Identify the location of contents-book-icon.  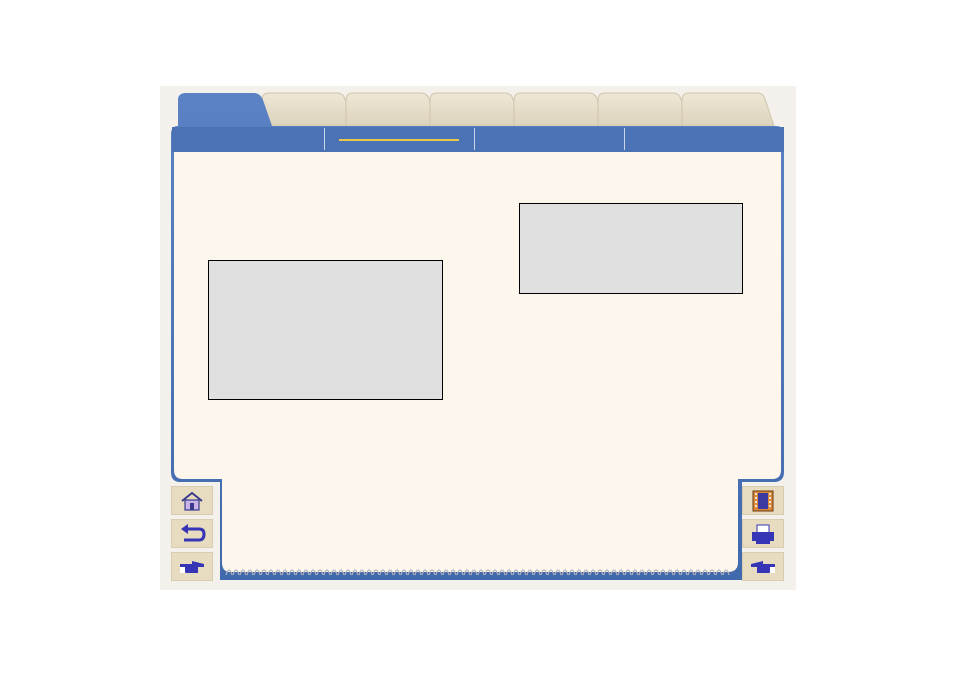
(763, 500).